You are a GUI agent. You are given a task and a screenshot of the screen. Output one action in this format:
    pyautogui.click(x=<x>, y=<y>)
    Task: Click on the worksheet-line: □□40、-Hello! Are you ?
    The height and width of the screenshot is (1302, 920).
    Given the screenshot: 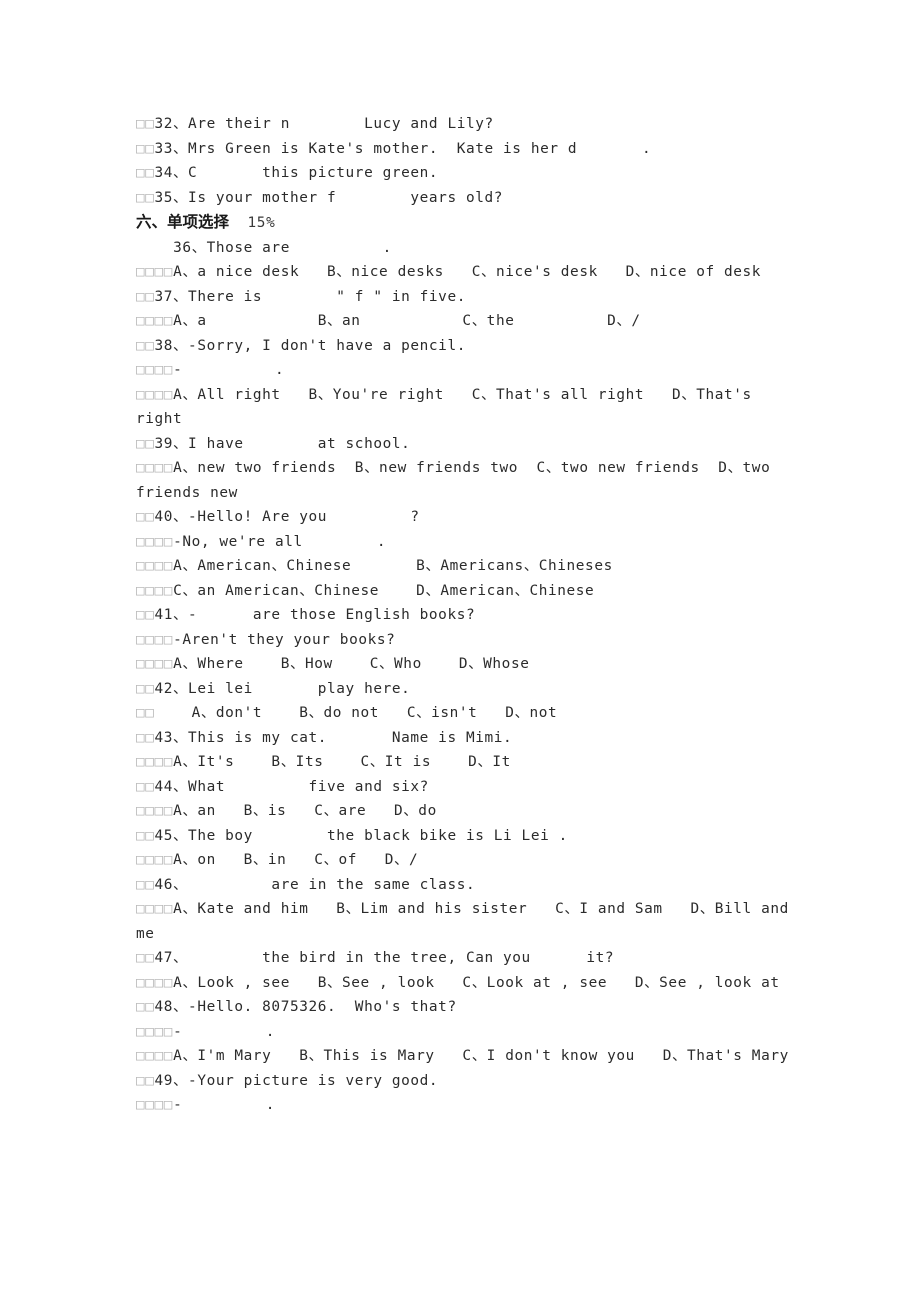 What is the action you would take?
    pyautogui.click(x=466, y=517)
    